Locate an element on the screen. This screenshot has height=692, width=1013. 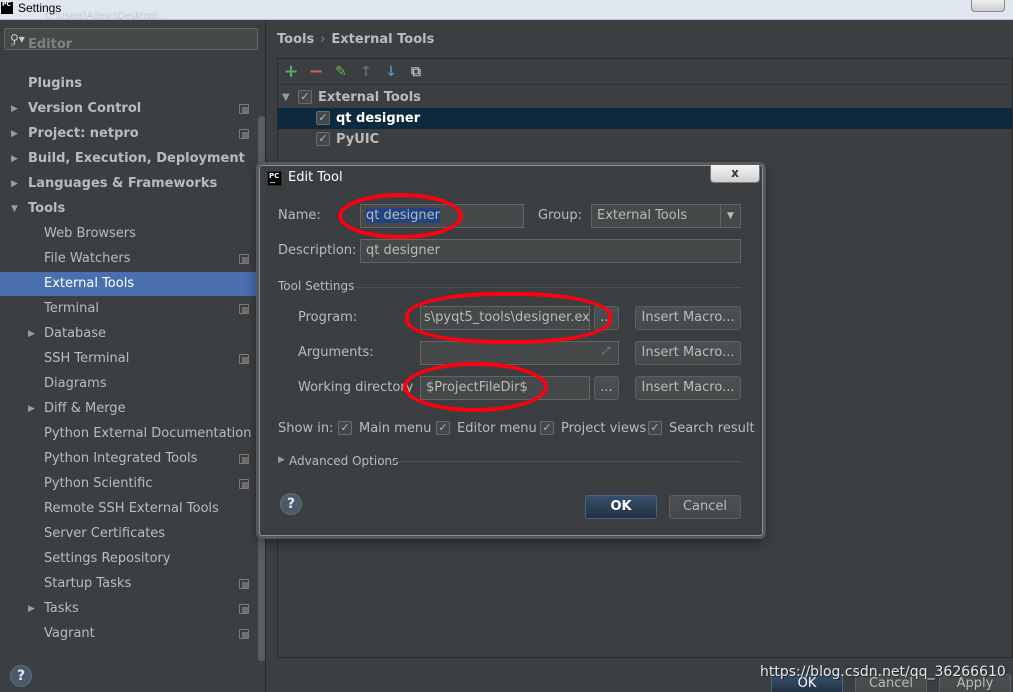
sidebar-item: ▸ Editor is located at coordinates (129, 45).